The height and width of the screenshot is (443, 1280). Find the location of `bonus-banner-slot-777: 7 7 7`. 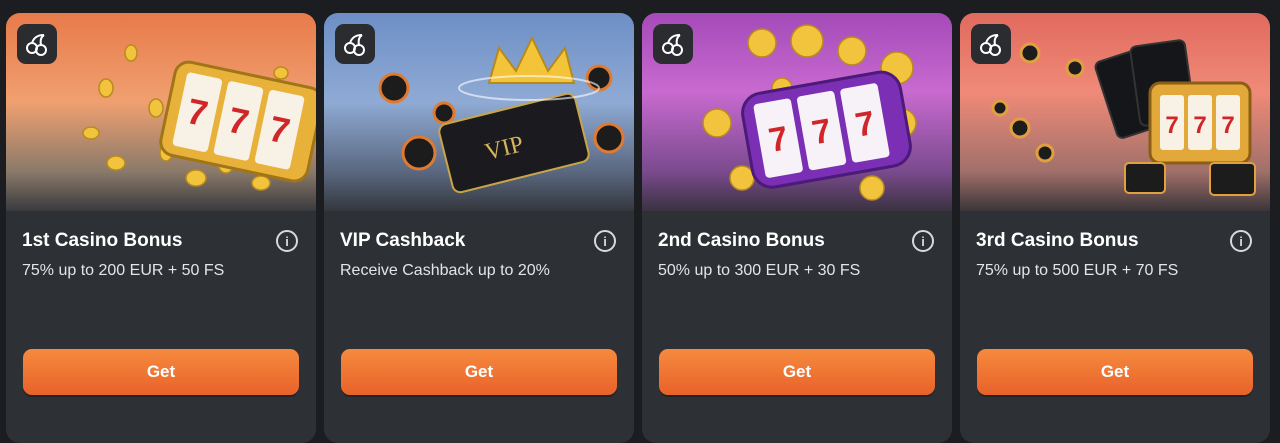

bonus-banner-slot-777: 7 7 7 is located at coordinates (161, 112).